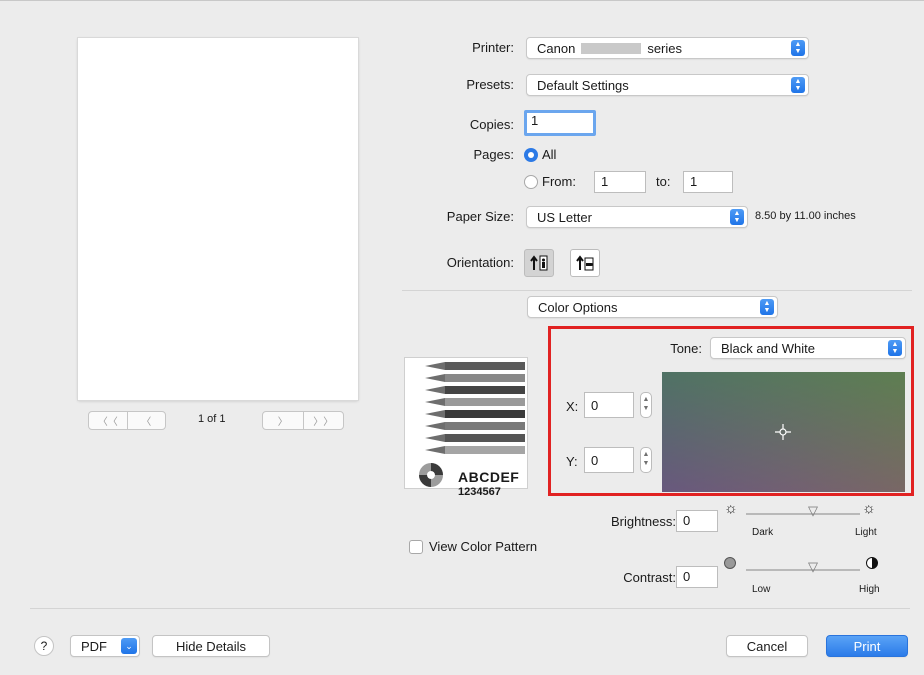 This screenshot has height=675, width=924. What do you see at coordinates (462, 0) in the screenshot?
I see `top-divider` at bounding box center [462, 0].